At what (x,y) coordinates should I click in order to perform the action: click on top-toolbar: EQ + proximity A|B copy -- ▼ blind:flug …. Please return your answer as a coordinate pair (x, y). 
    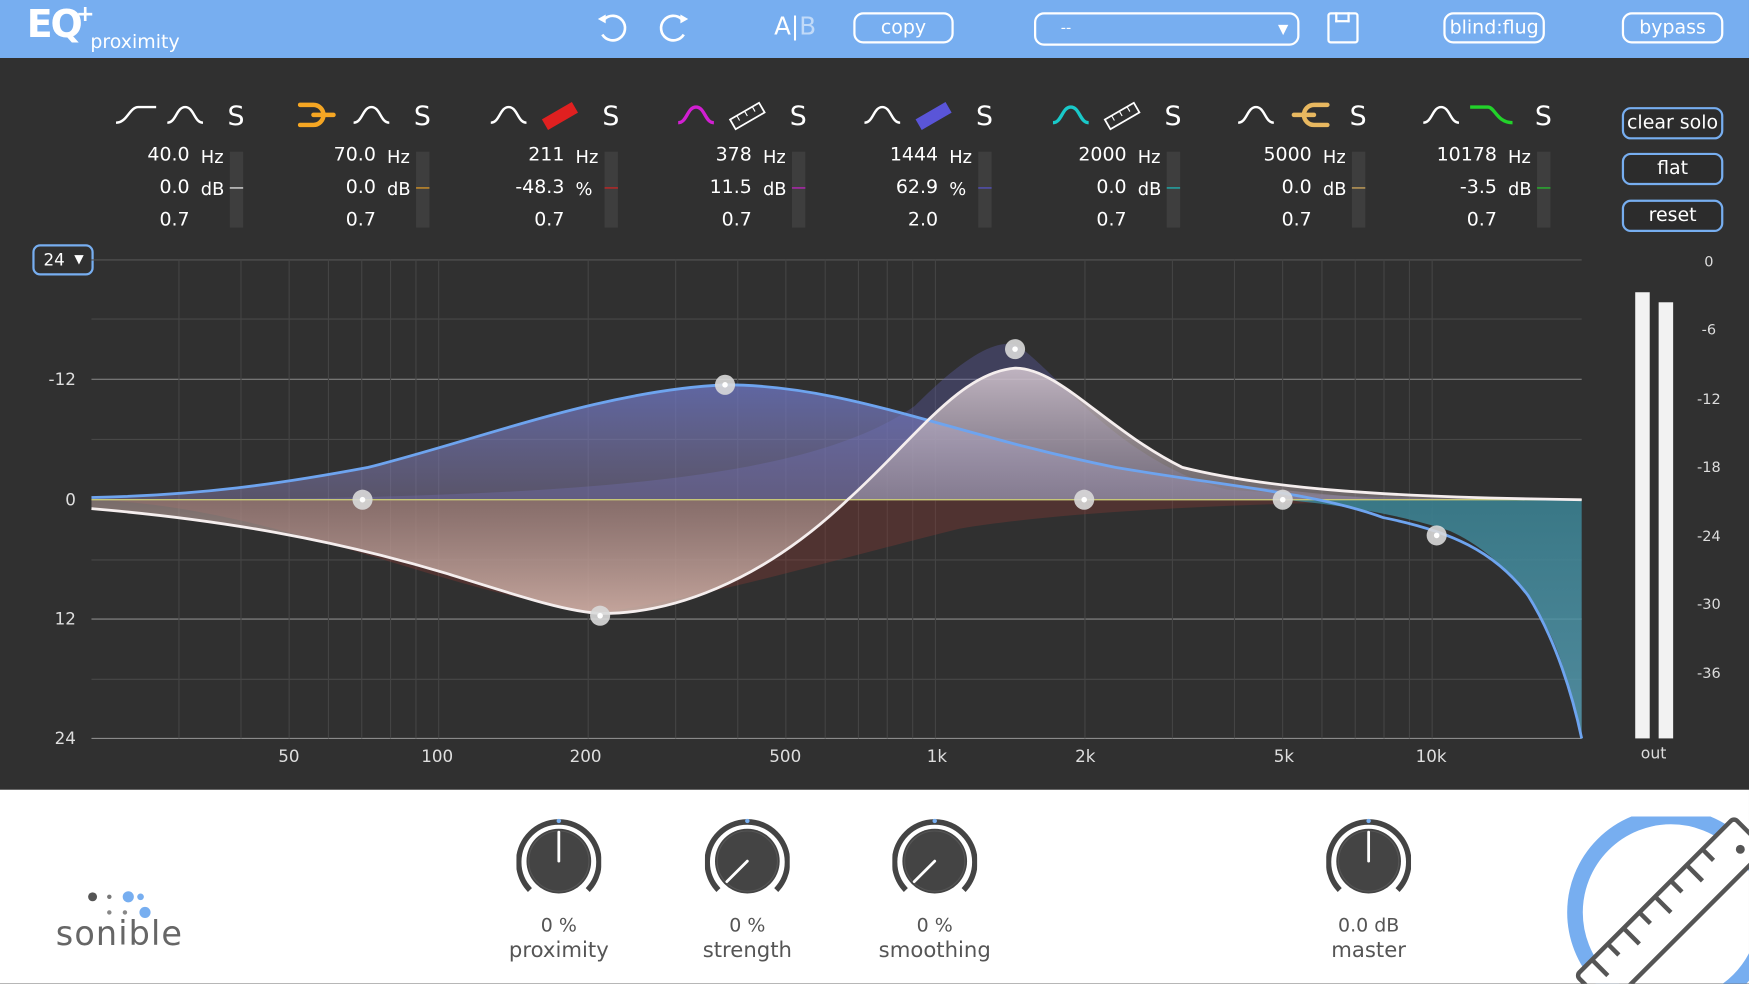
    Looking at the image, I should click on (874, 29).